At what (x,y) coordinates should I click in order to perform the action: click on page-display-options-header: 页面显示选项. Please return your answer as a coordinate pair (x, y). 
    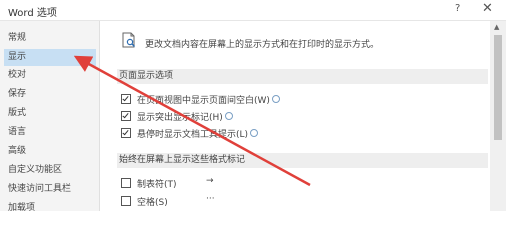
    Looking at the image, I should click on (302, 76).